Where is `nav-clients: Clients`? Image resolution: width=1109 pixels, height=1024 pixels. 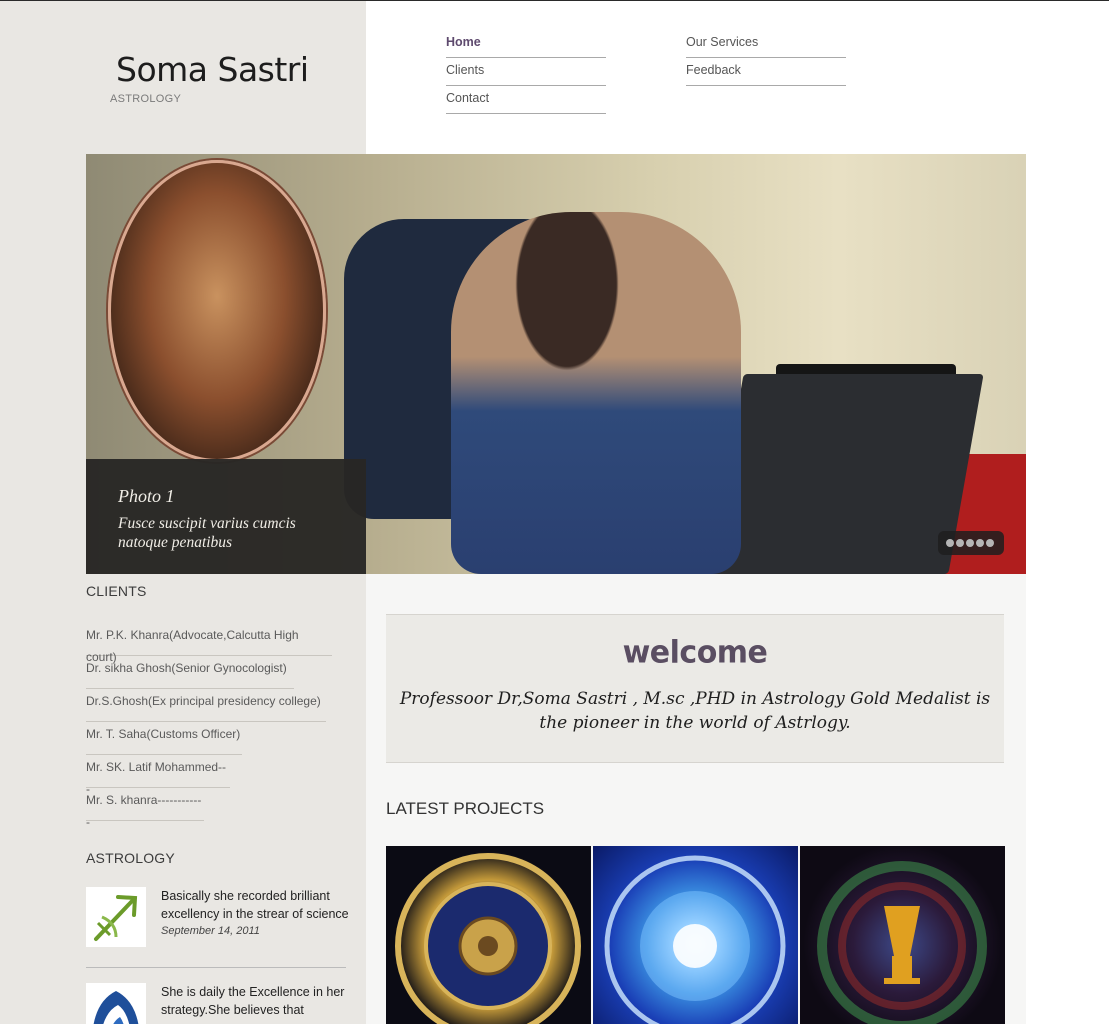 nav-clients: Clients is located at coordinates (526, 72).